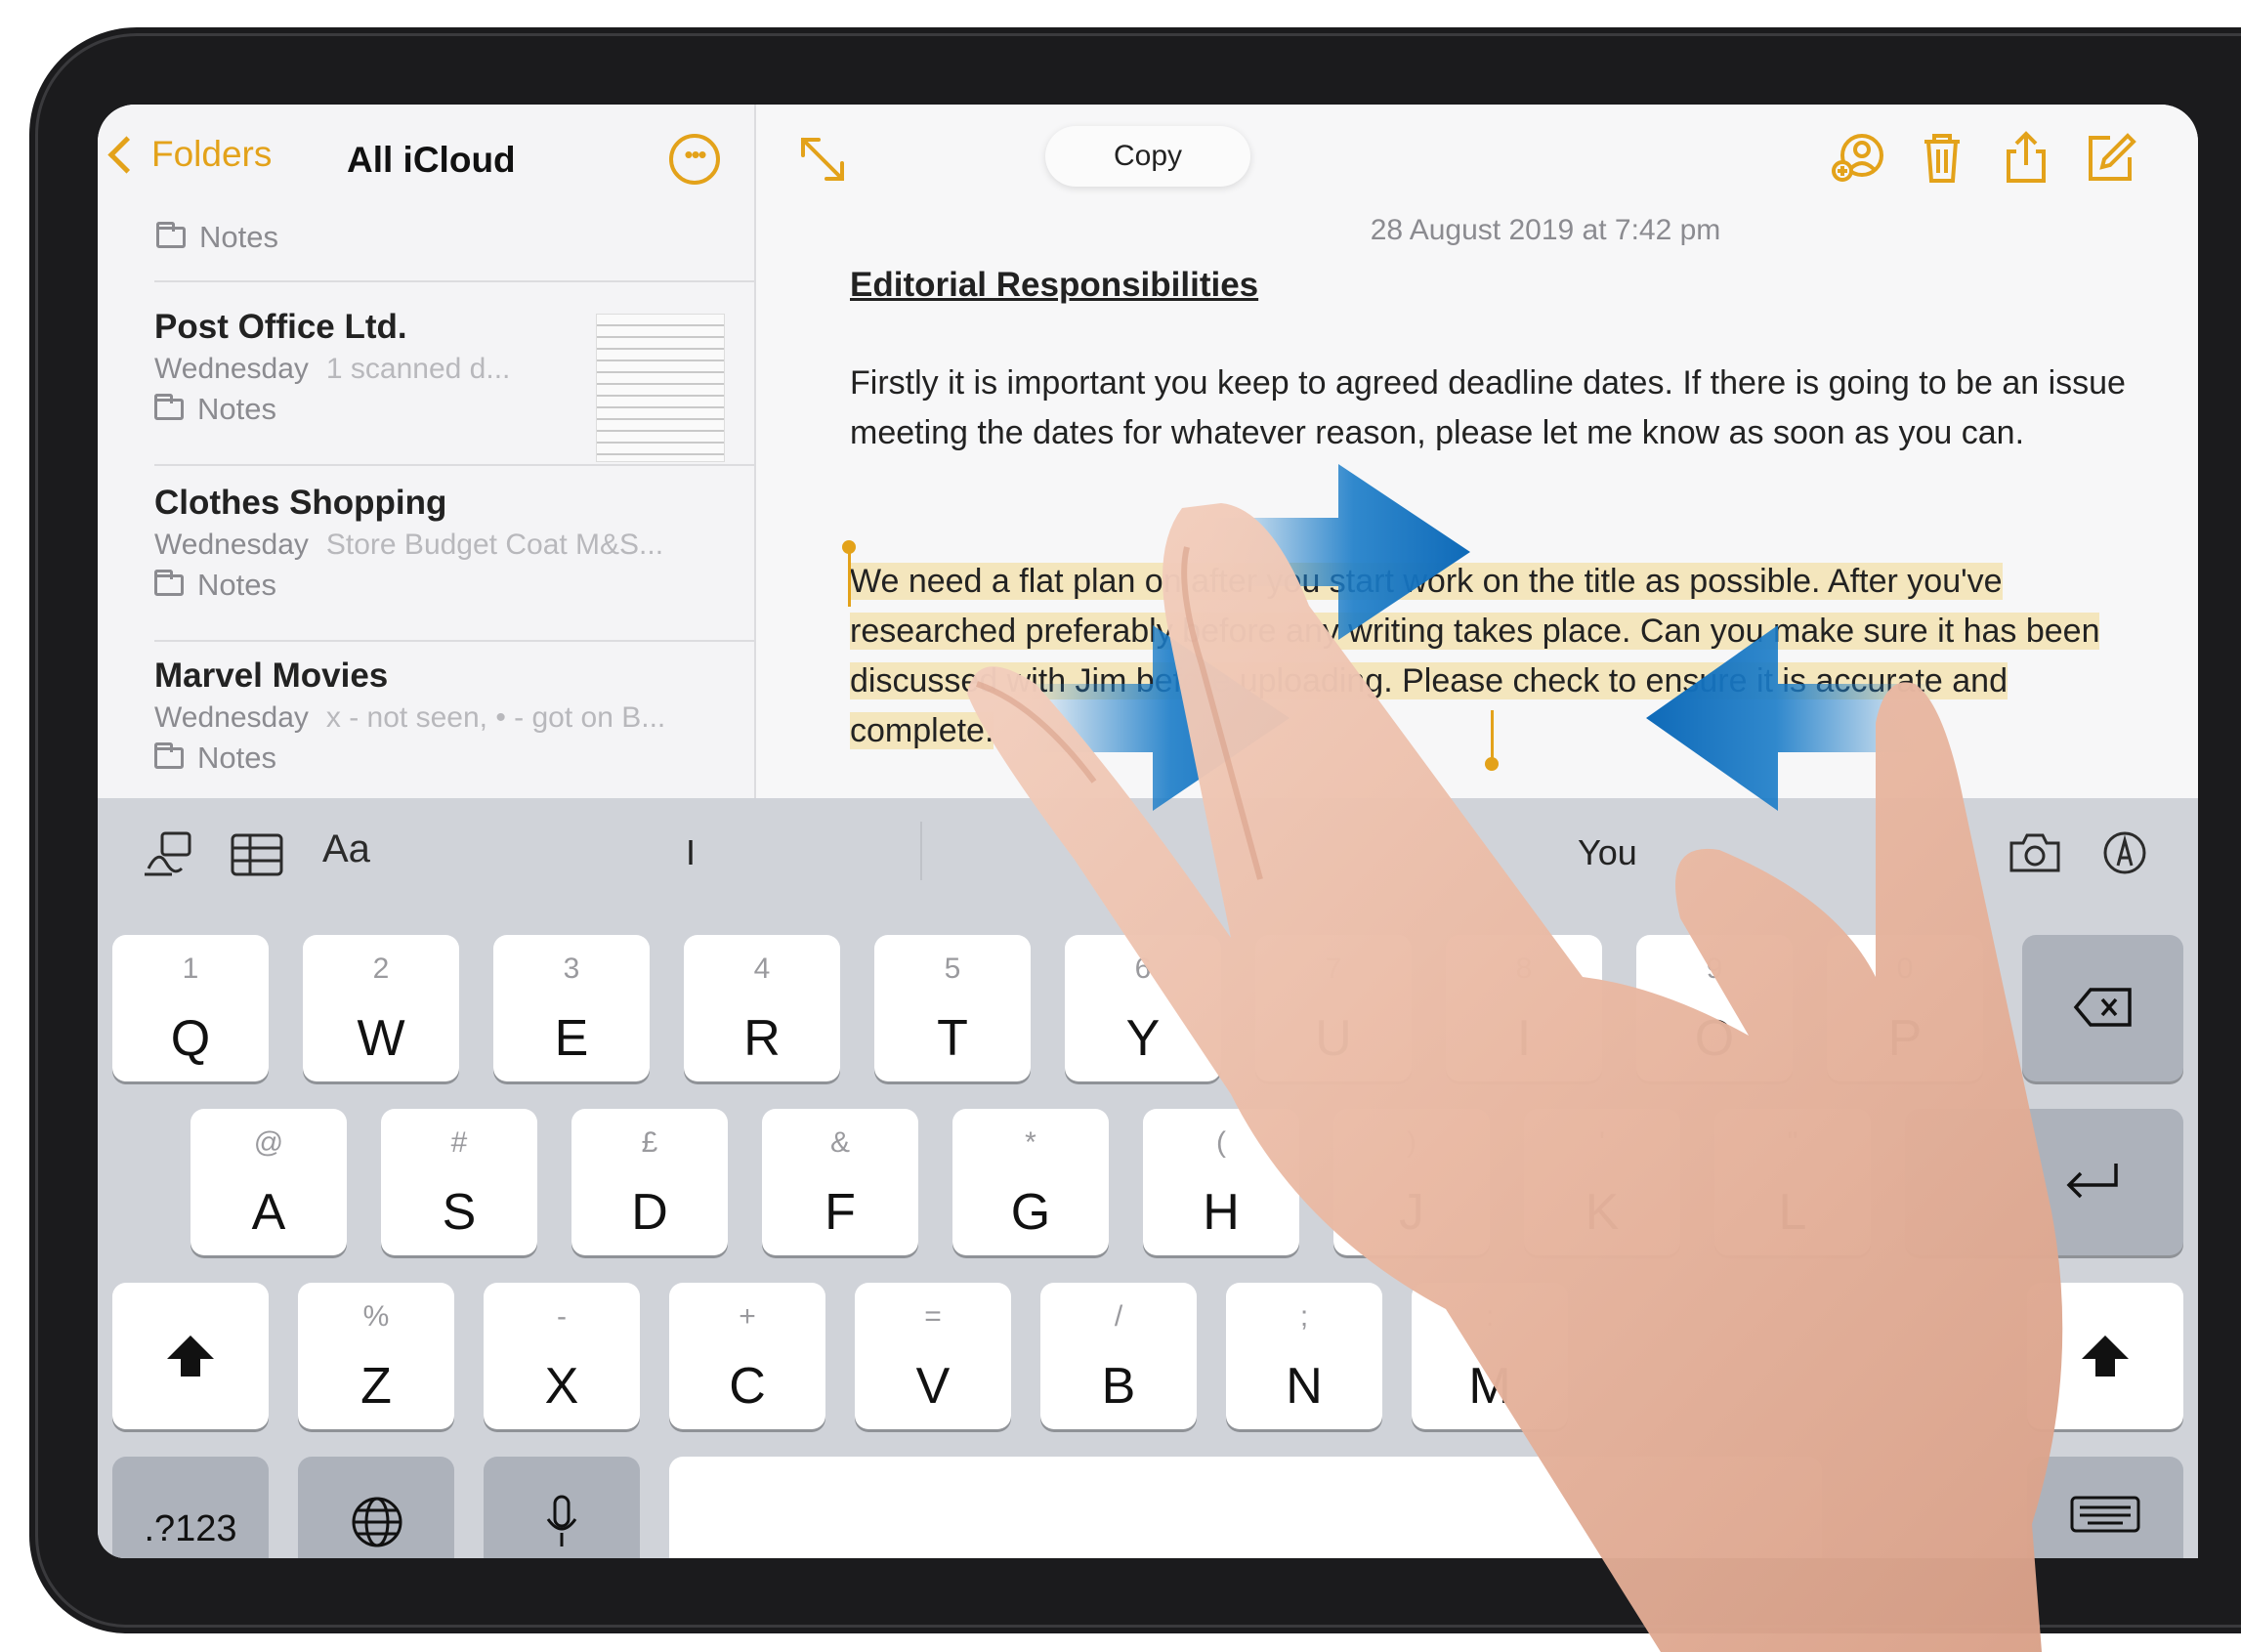 This screenshot has width=2241, height=1652. What do you see at coordinates (169, 853) in the screenshot?
I see `scribble-icon` at bounding box center [169, 853].